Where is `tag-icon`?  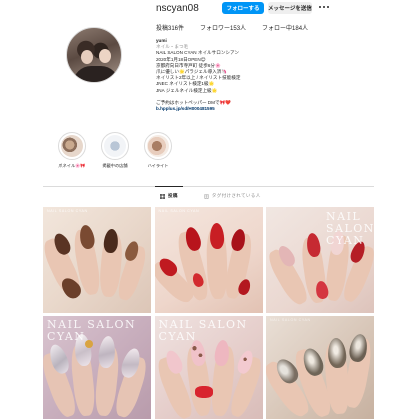
tag-icon is located at coordinates (206, 196).